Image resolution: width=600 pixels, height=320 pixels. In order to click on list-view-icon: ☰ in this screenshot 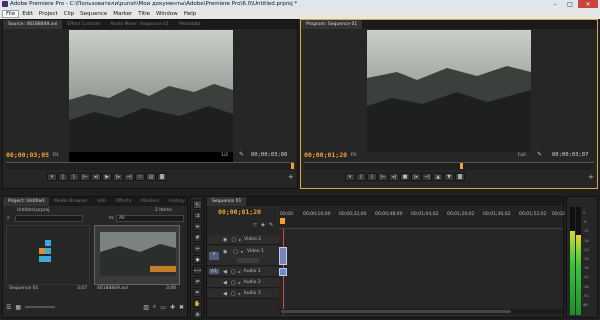, I will do `click(8, 307)`.